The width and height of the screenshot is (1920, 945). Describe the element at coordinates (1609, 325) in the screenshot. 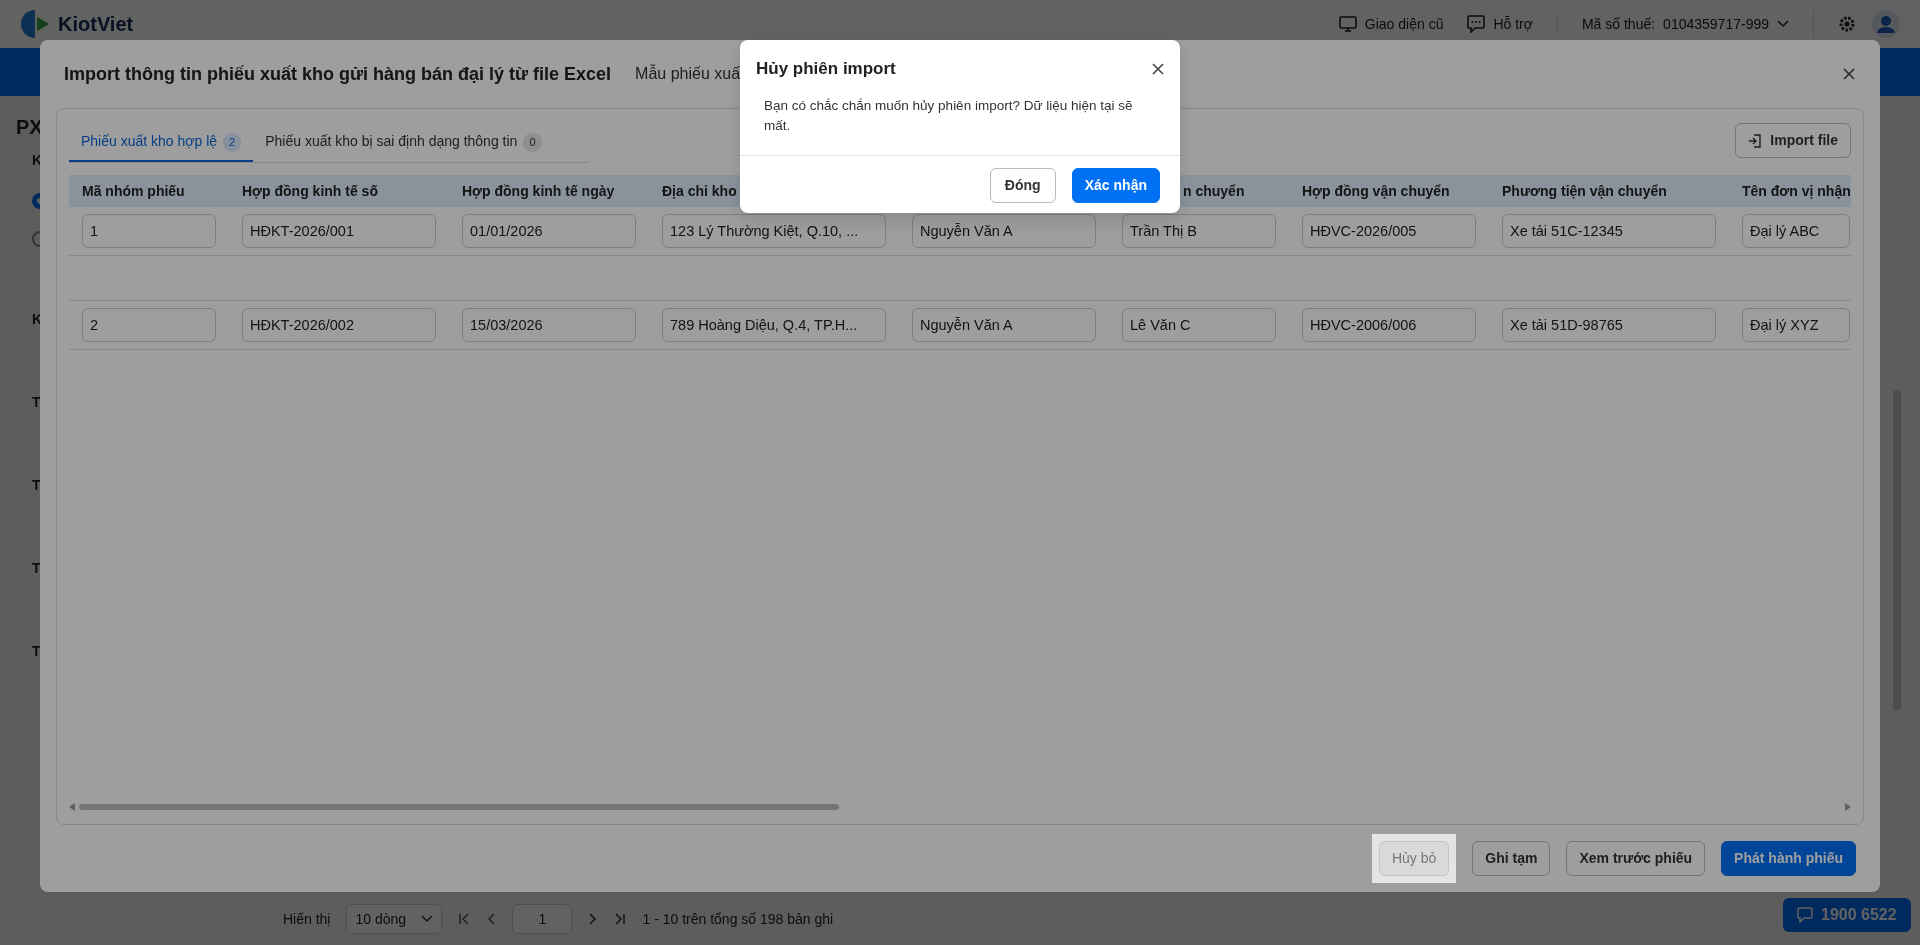

I see `table-field: Xe tải 51D-98765` at that location.